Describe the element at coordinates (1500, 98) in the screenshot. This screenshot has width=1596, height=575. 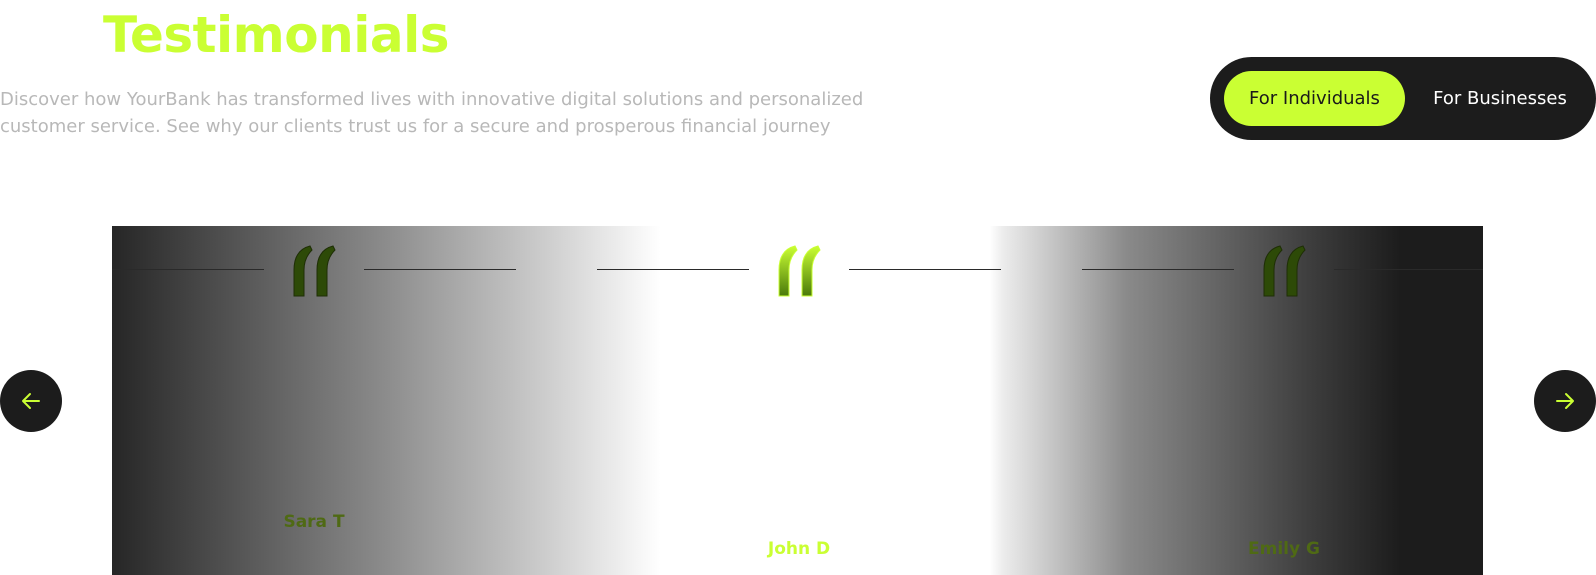
I see `tab-for-businesses: For Businesses` at that location.